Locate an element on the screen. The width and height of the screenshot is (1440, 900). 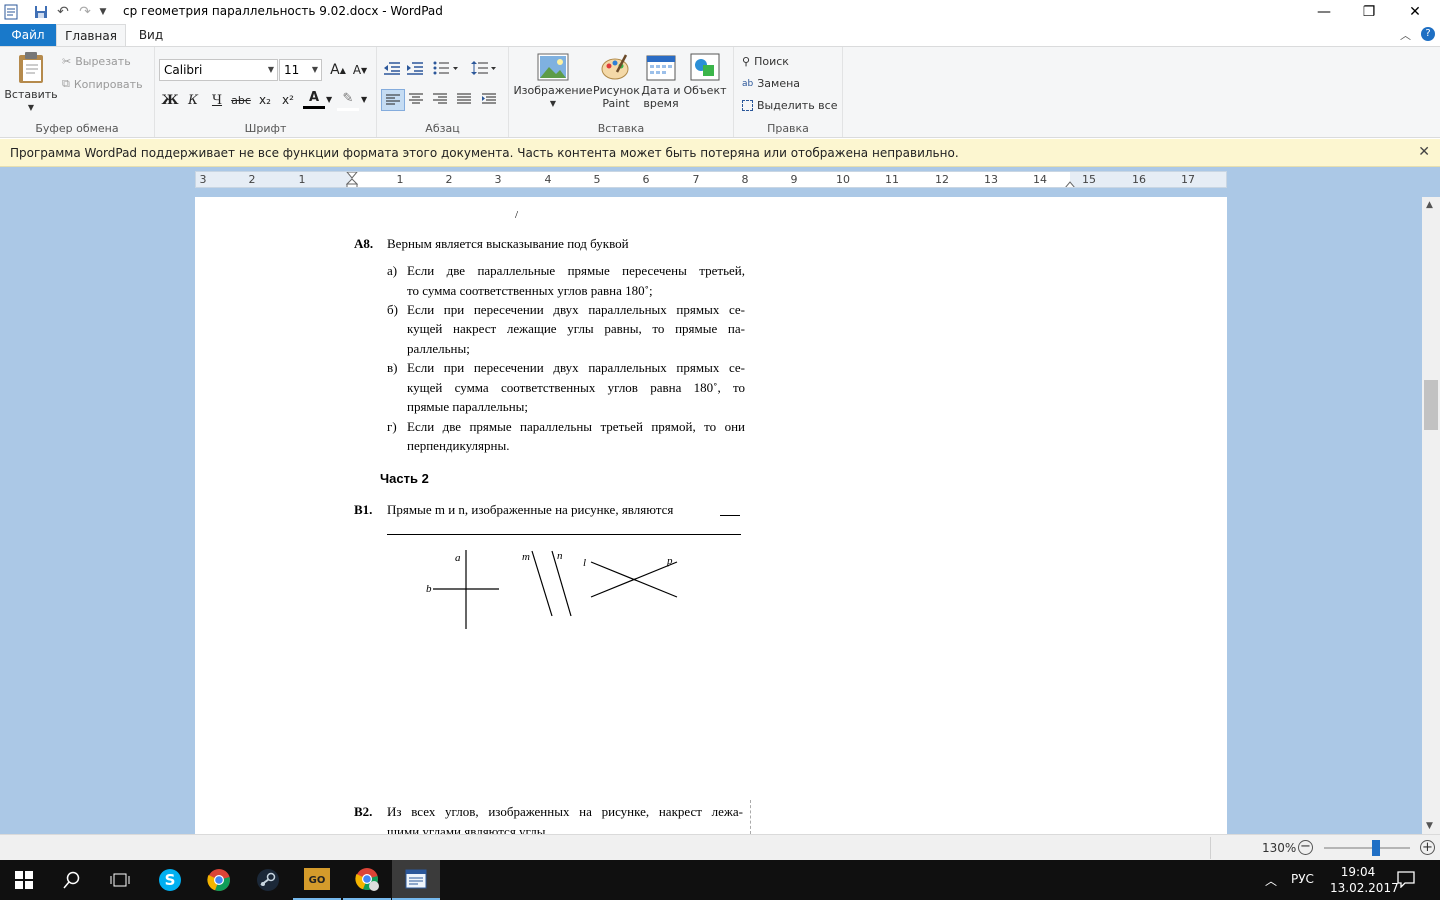
select-all-button: Выделить все is located at coordinates (789, 105).